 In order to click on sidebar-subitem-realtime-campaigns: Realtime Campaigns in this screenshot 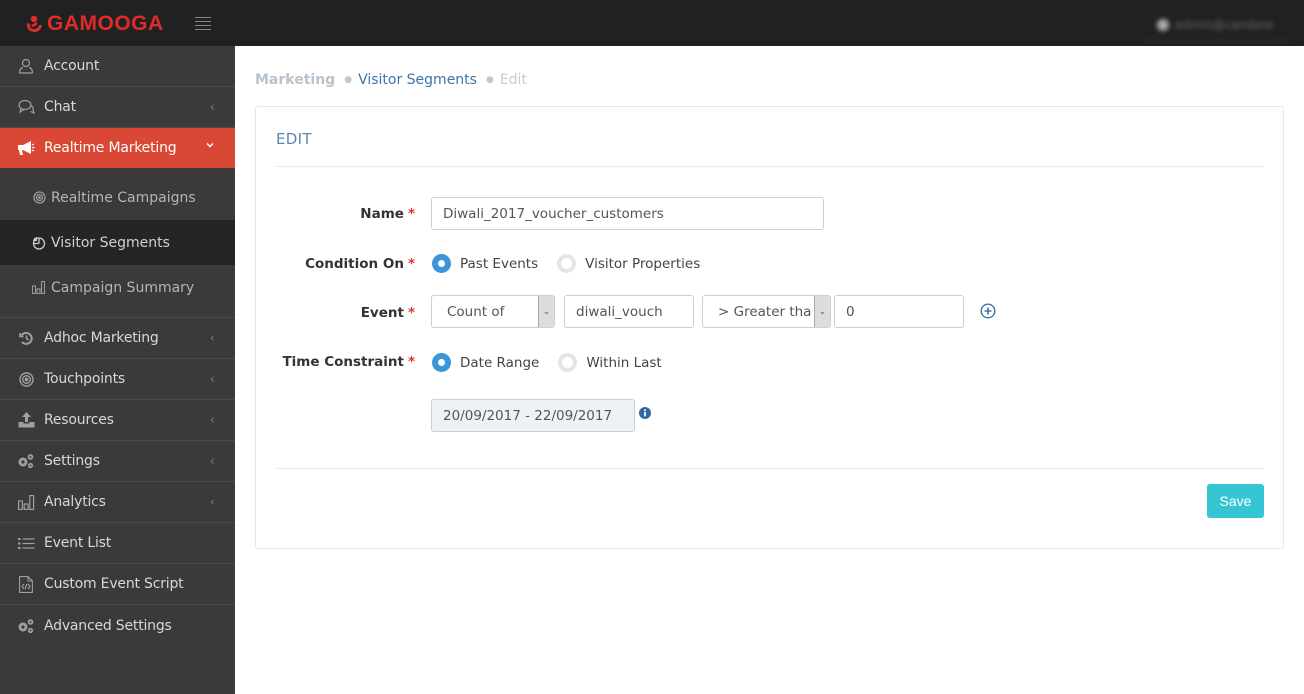, I will do `click(117, 197)`.